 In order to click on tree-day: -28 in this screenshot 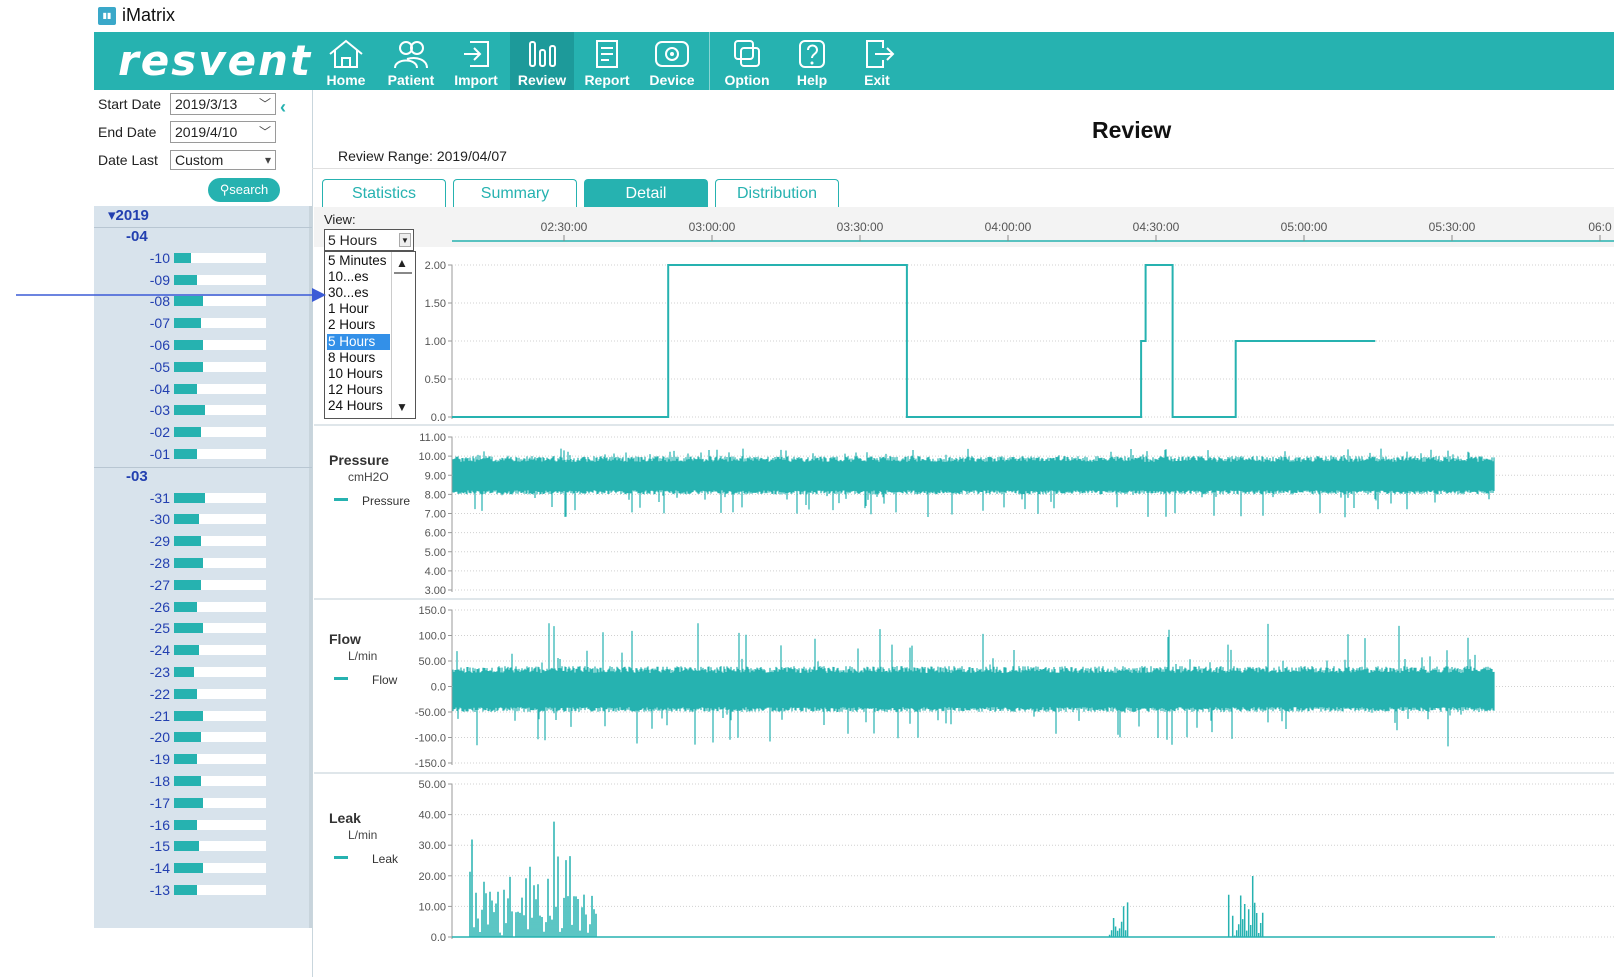, I will do `click(158, 563)`.